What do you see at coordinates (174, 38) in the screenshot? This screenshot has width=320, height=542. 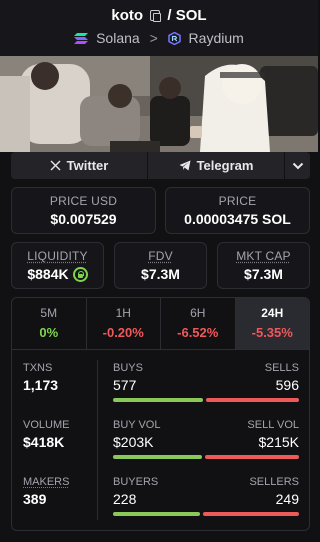 I see `raydium-icon` at bounding box center [174, 38].